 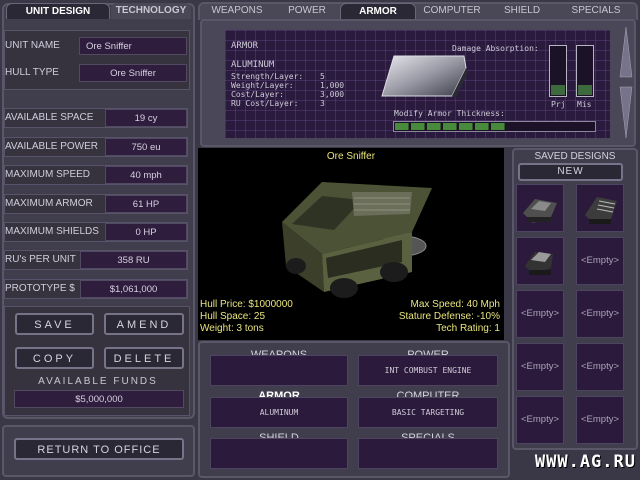 What do you see at coordinates (596, 11) in the screenshot?
I see `tab-specials: SPECIALS` at bounding box center [596, 11].